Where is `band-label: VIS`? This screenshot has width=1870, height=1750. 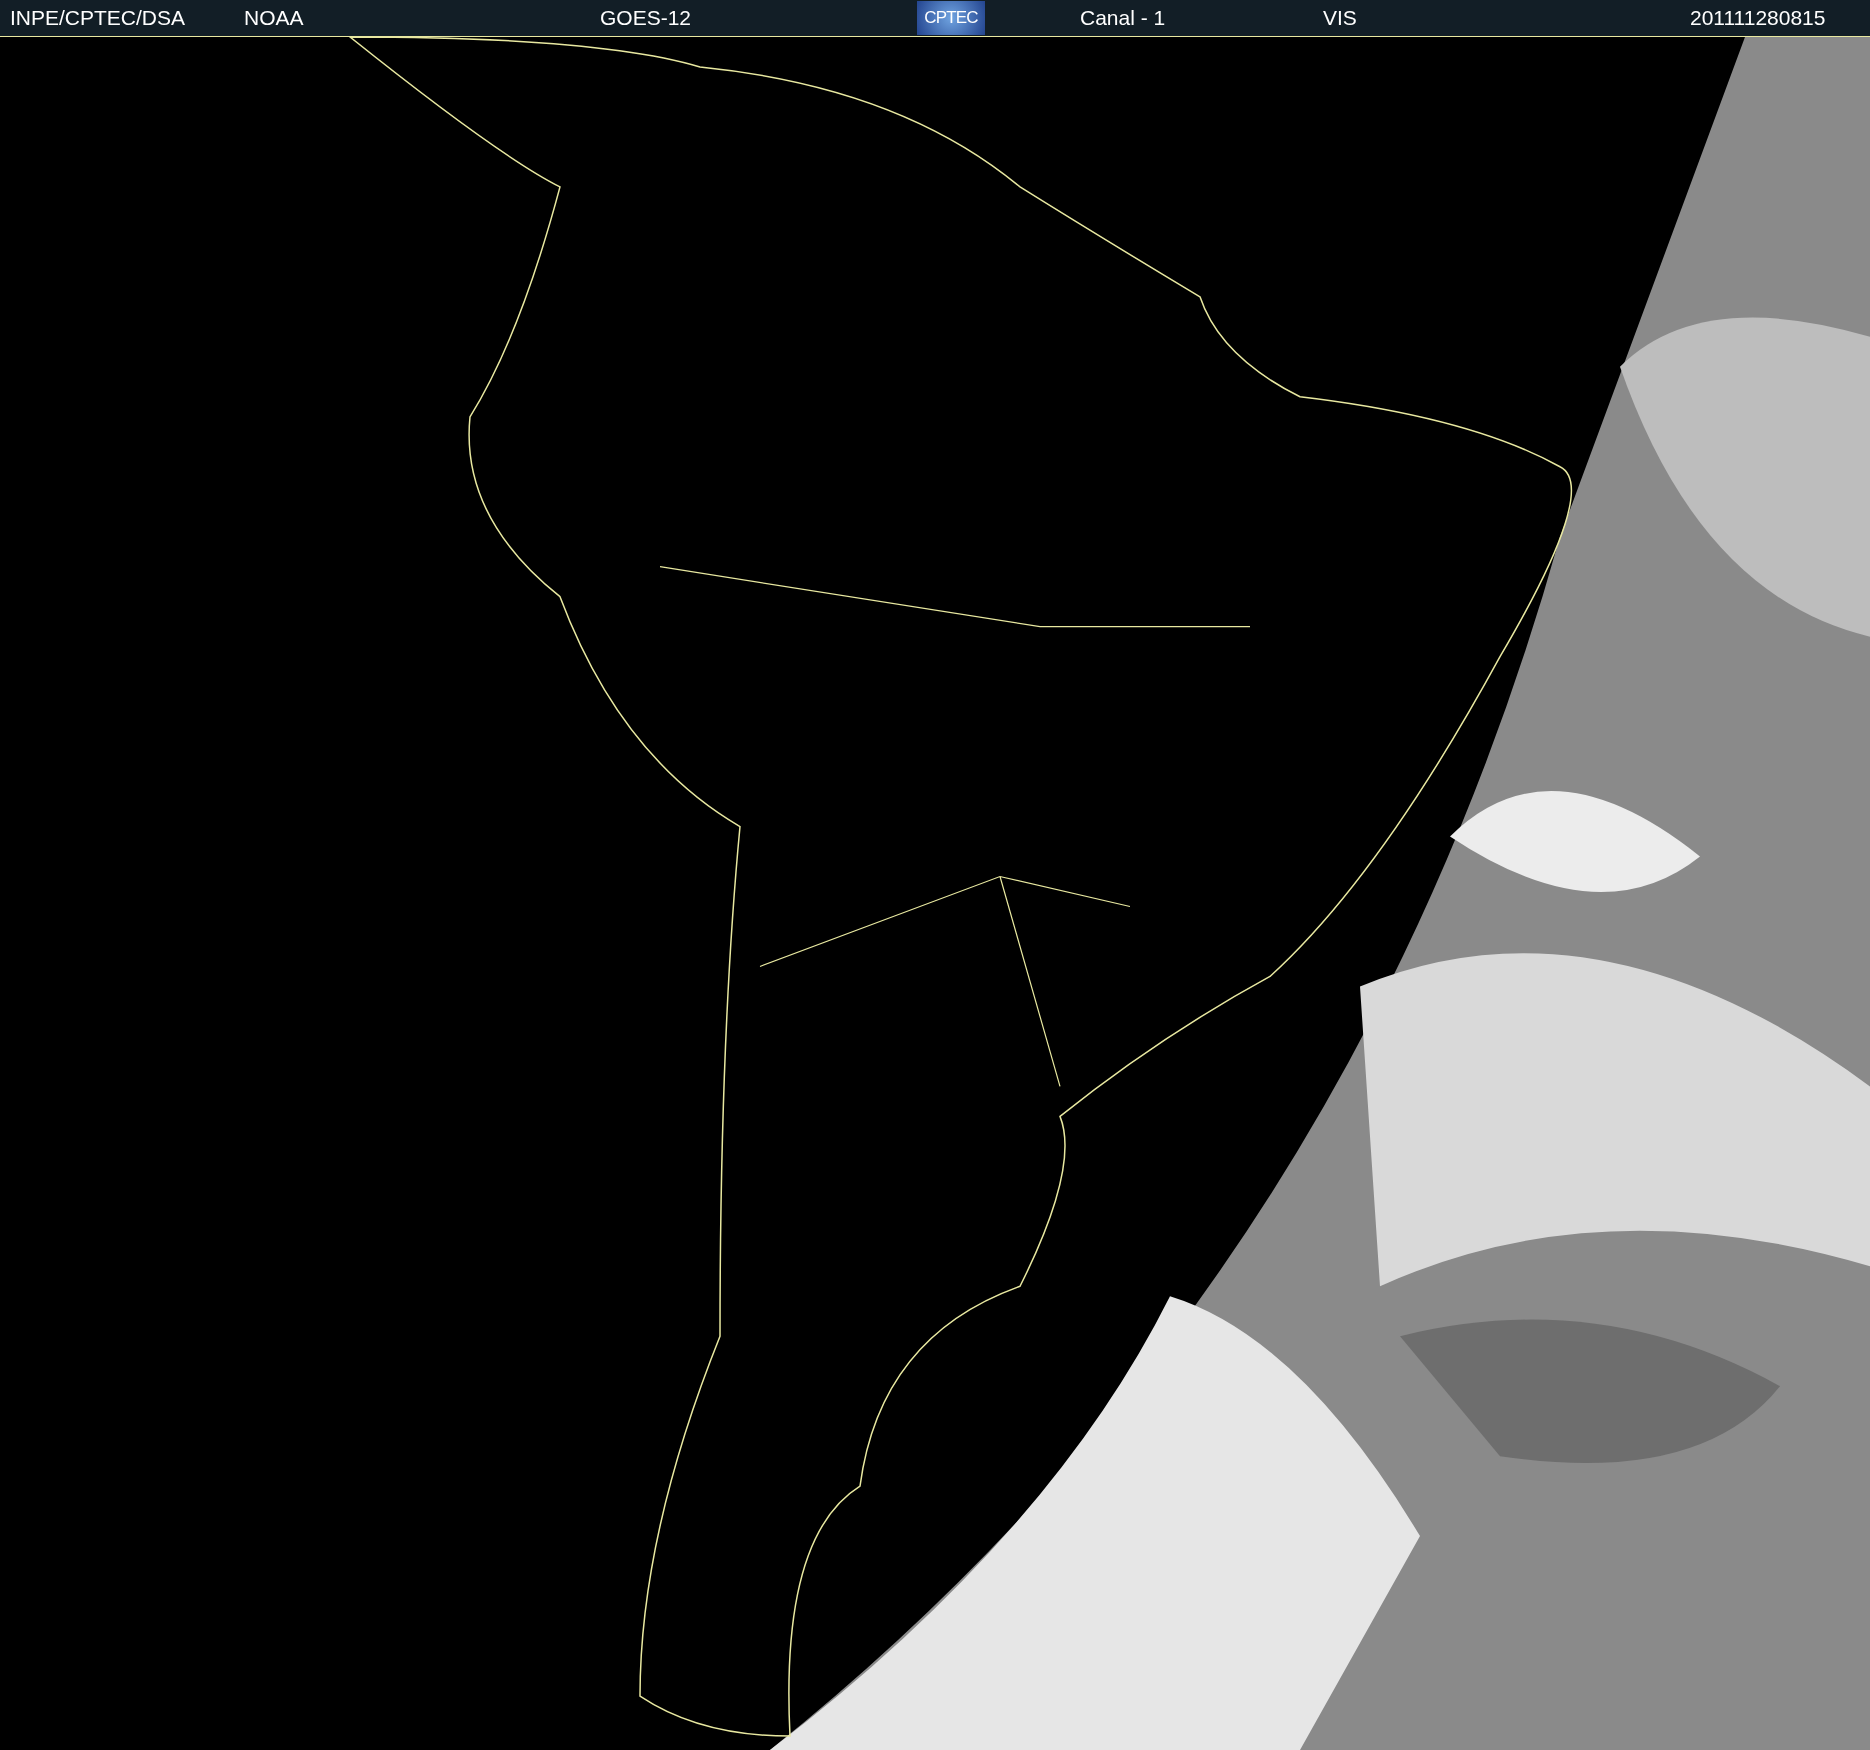
band-label: VIS is located at coordinates (1340, 18).